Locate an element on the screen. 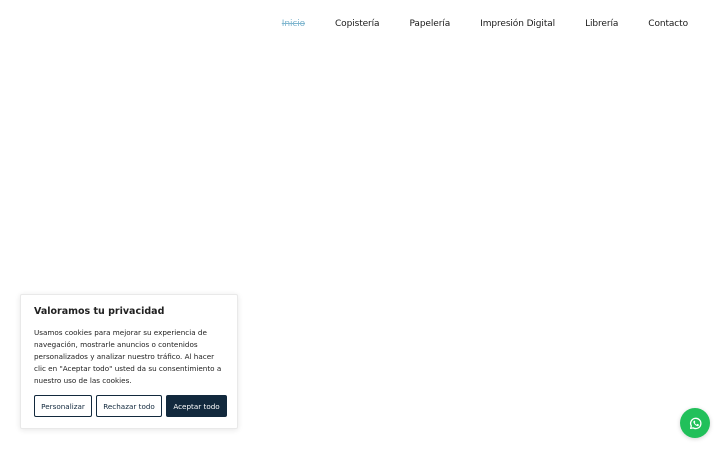  whatsapp-icon is located at coordinates (695, 423).